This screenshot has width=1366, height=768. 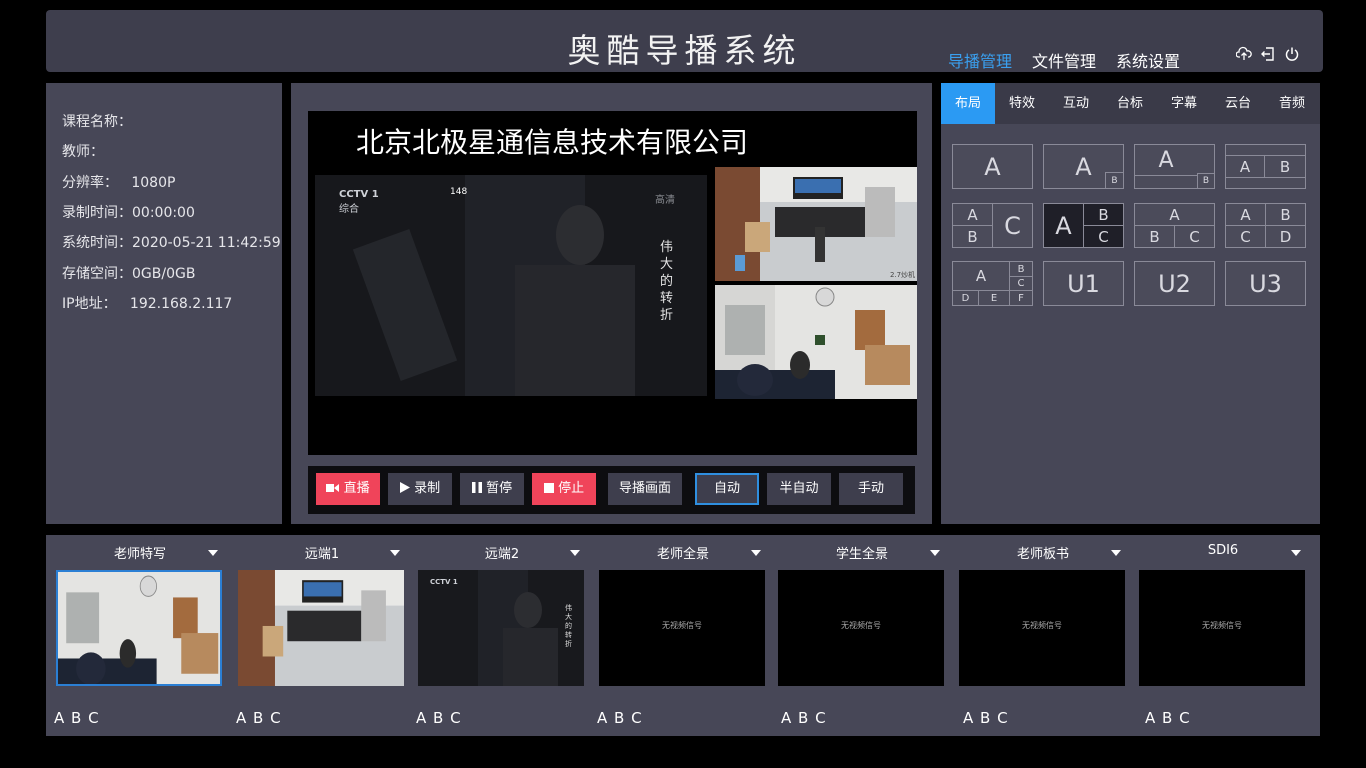 What do you see at coordinates (568, 626) in the screenshot?
I see `vertical-caption: 伟大的转折` at bounding box center [568, 626].